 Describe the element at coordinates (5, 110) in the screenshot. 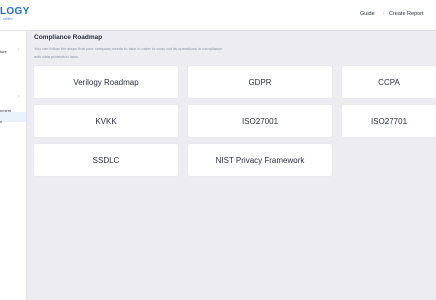

I see `sidebar-item-ement: ement` at that location.